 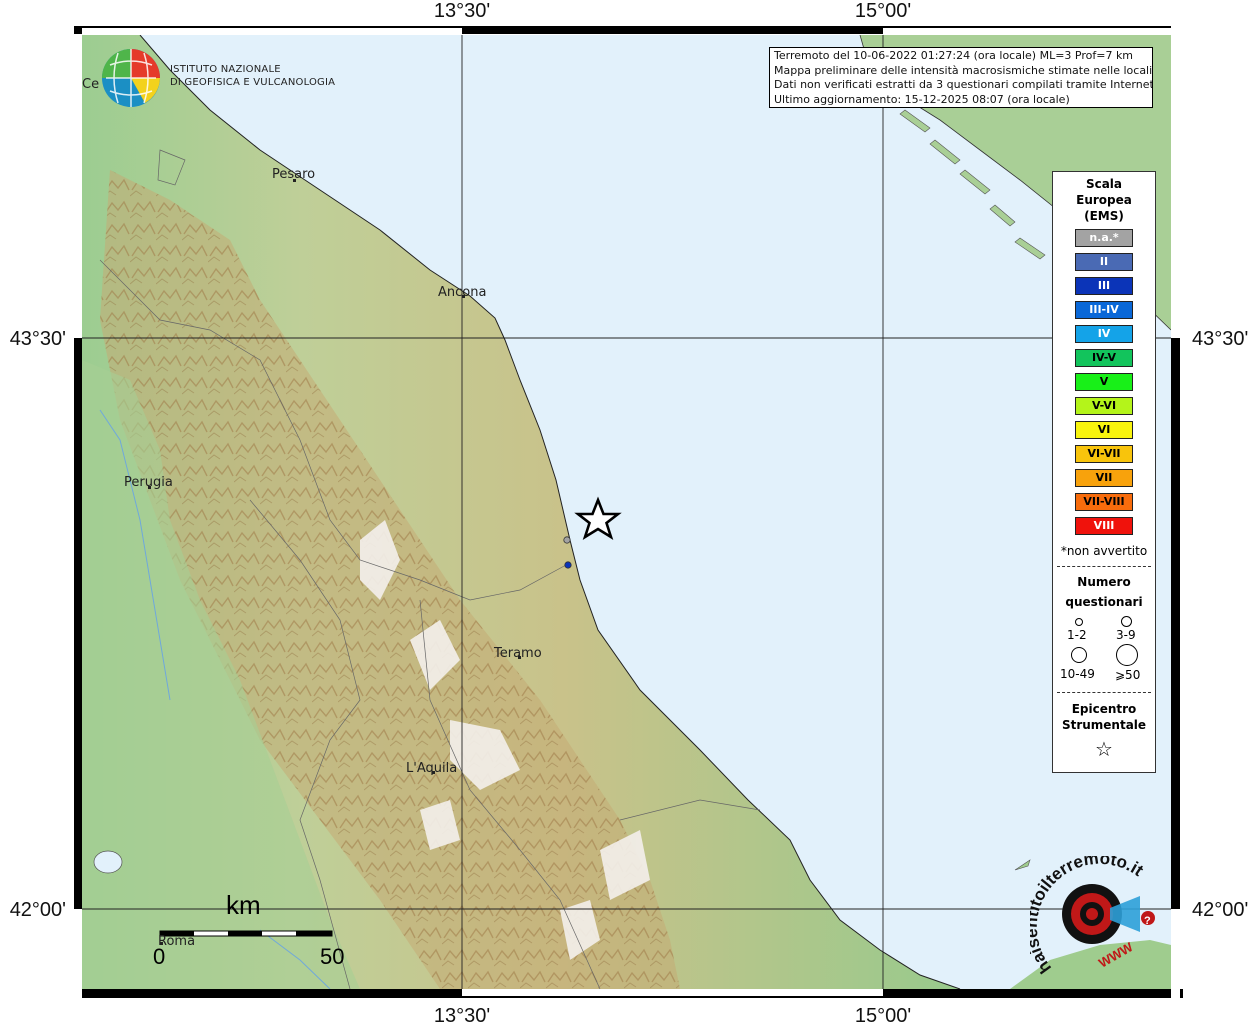 I want to click on legend-title: Scala Europea (EMS), so click(x=1104, y=200).